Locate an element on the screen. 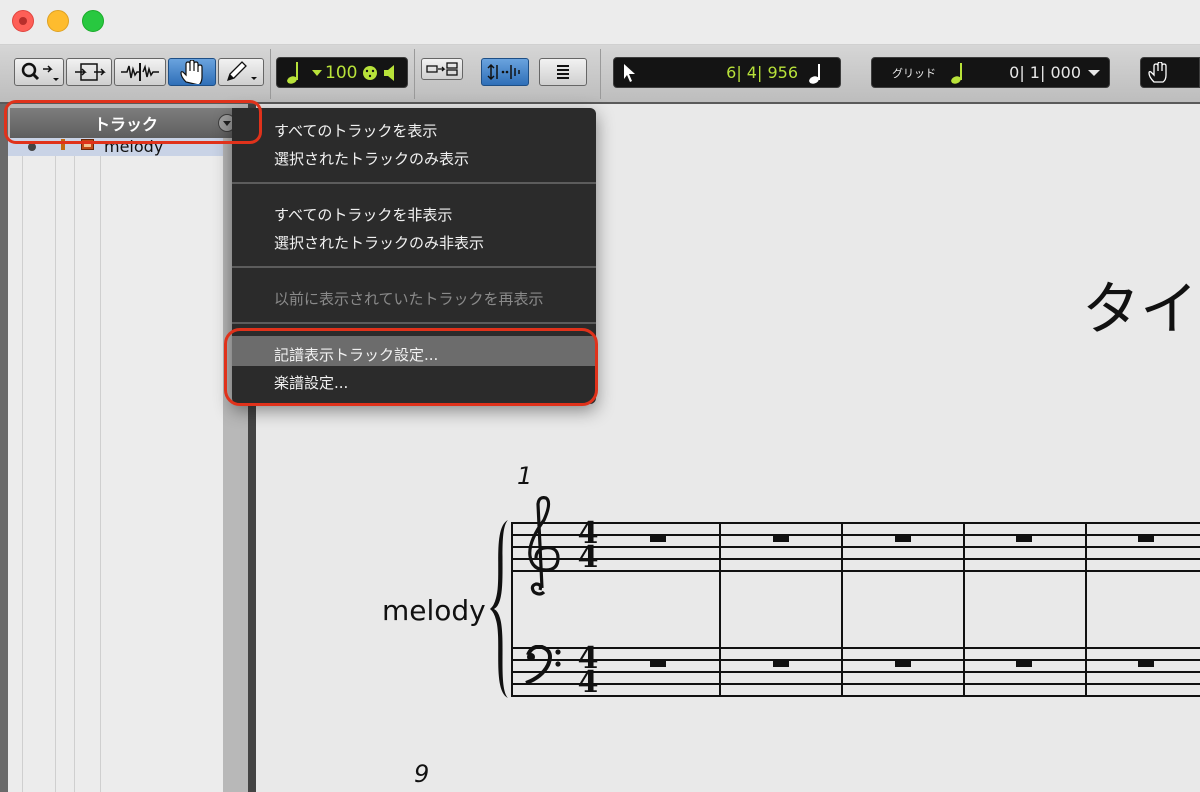 The height and width of the screenshot is (792, 1200). score-view-button is located at coordinates (563, 72).